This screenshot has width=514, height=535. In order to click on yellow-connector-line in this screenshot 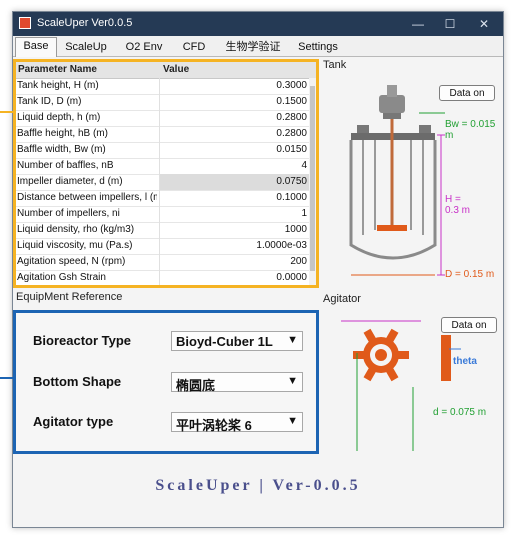, I will do `click(7, 112)`.